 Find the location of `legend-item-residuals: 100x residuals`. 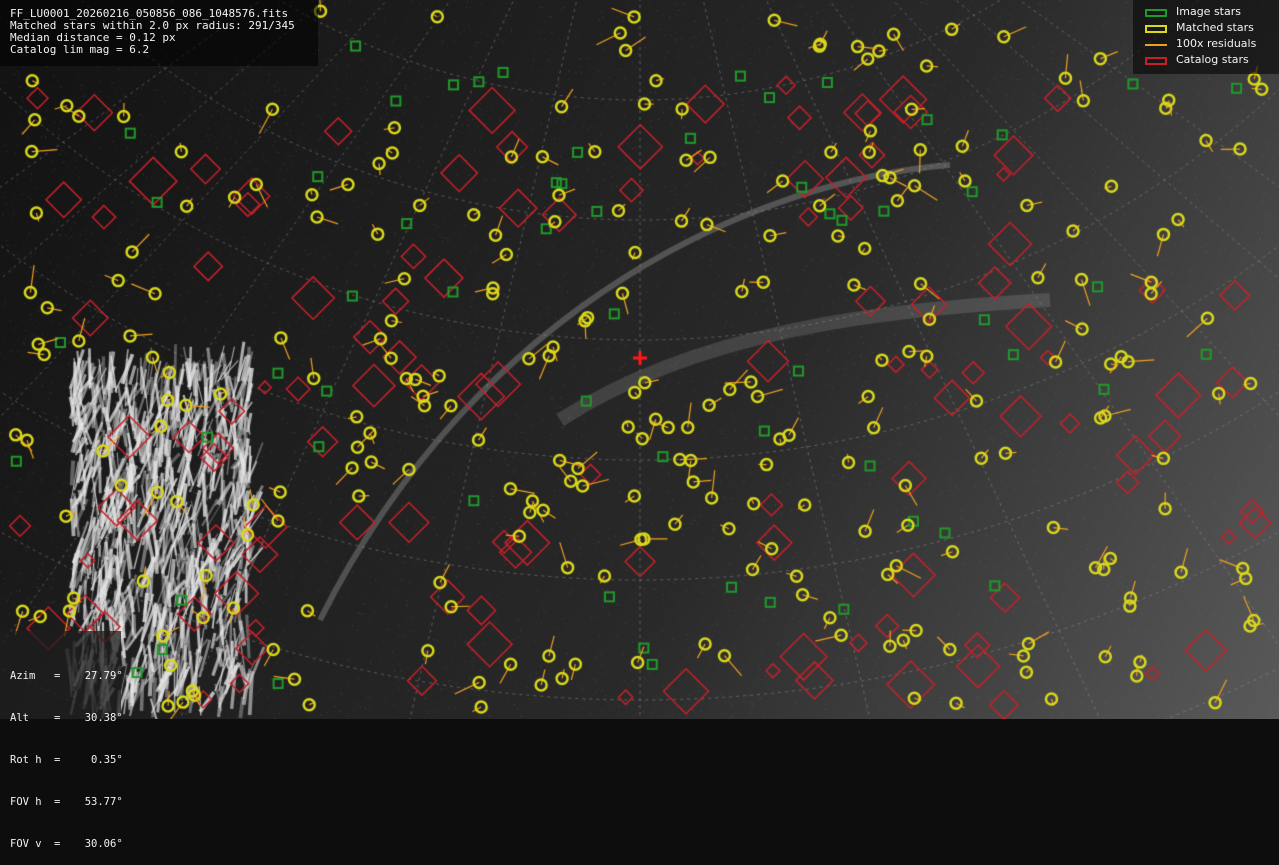

legend-item-residuals: 100x residuals is located at coordinates (1206, 45).